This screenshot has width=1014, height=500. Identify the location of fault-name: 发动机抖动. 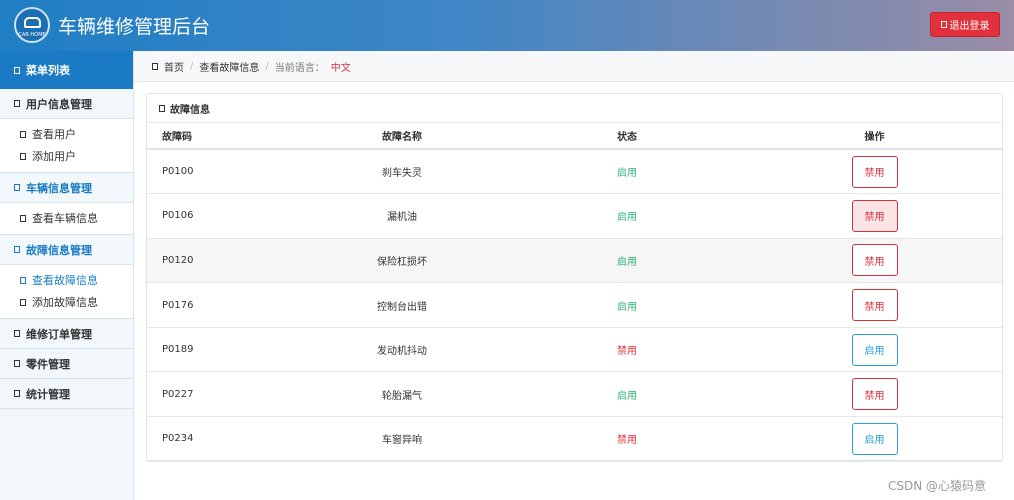
(402, 350).